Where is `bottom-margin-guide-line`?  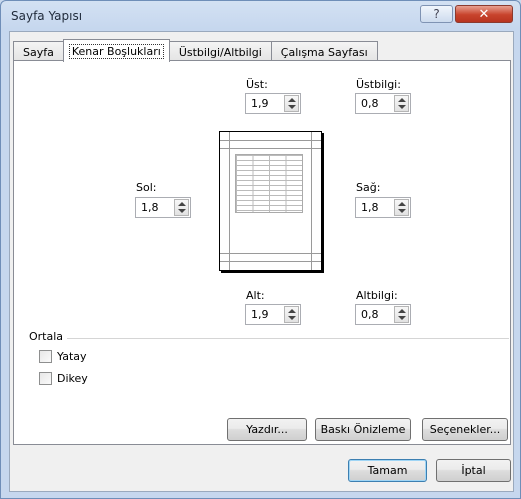
bottom-margin-guide-line is located at coordinates (270, 253).